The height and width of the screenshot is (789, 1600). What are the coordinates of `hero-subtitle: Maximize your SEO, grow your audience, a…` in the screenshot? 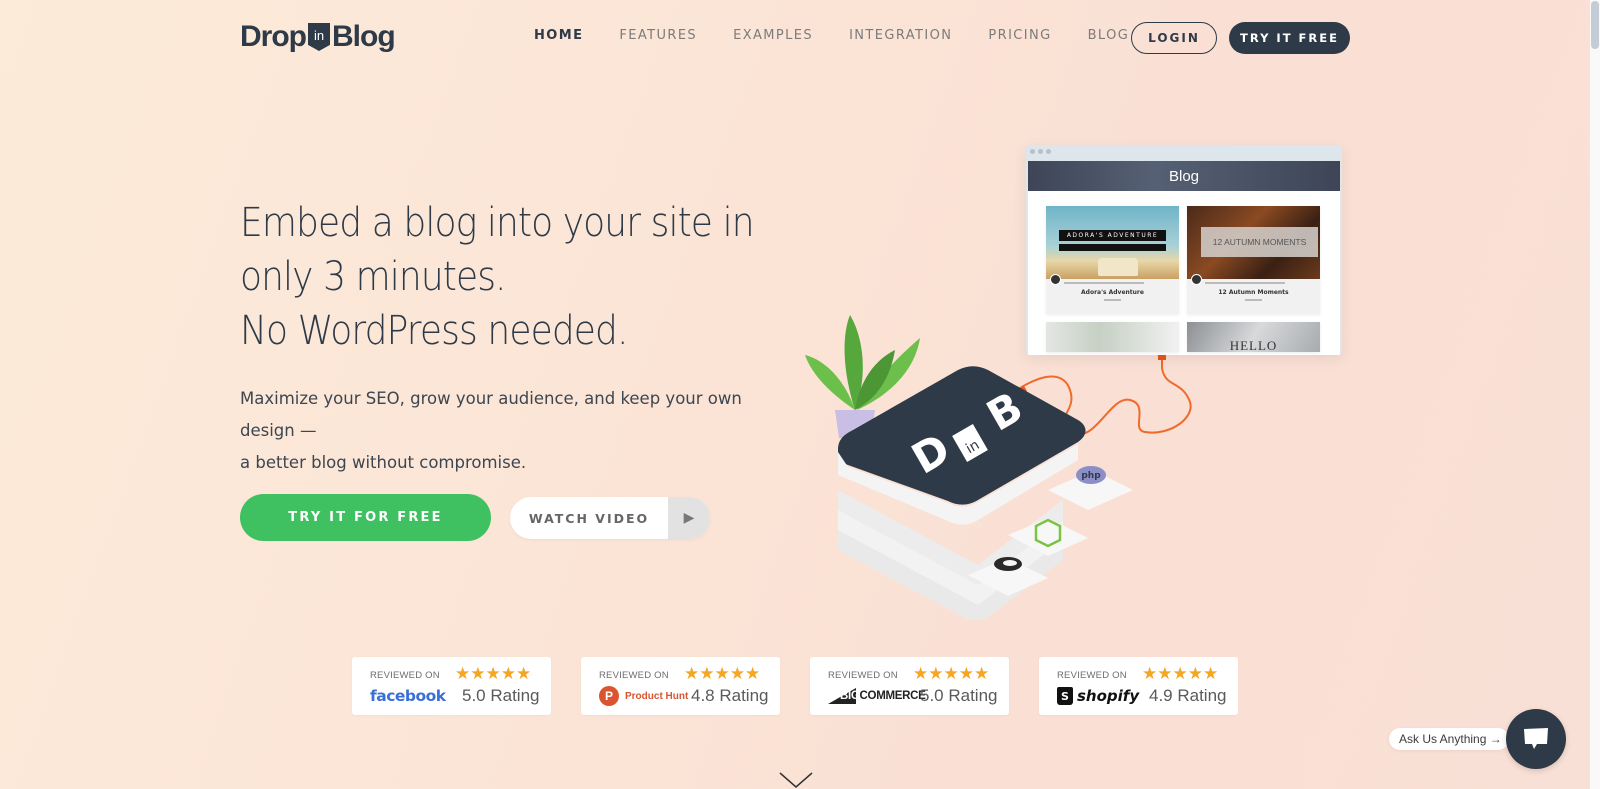 It's located at (520, 431).